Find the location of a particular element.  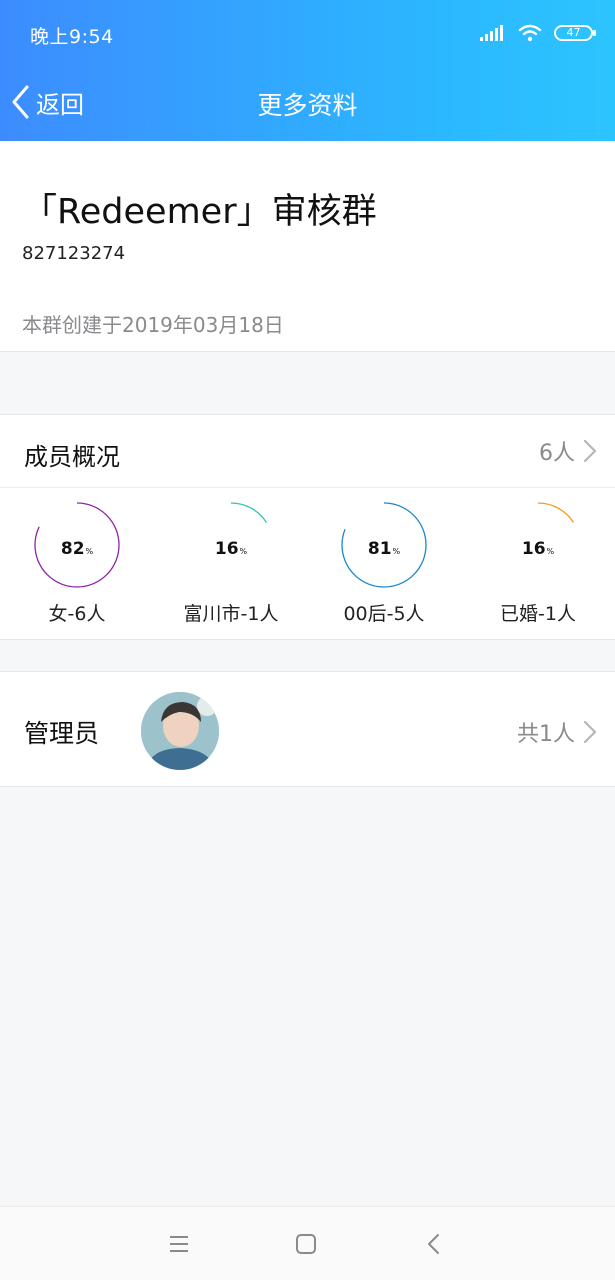

status-time: 晚上9:54 is located at coordinates (72, 37).